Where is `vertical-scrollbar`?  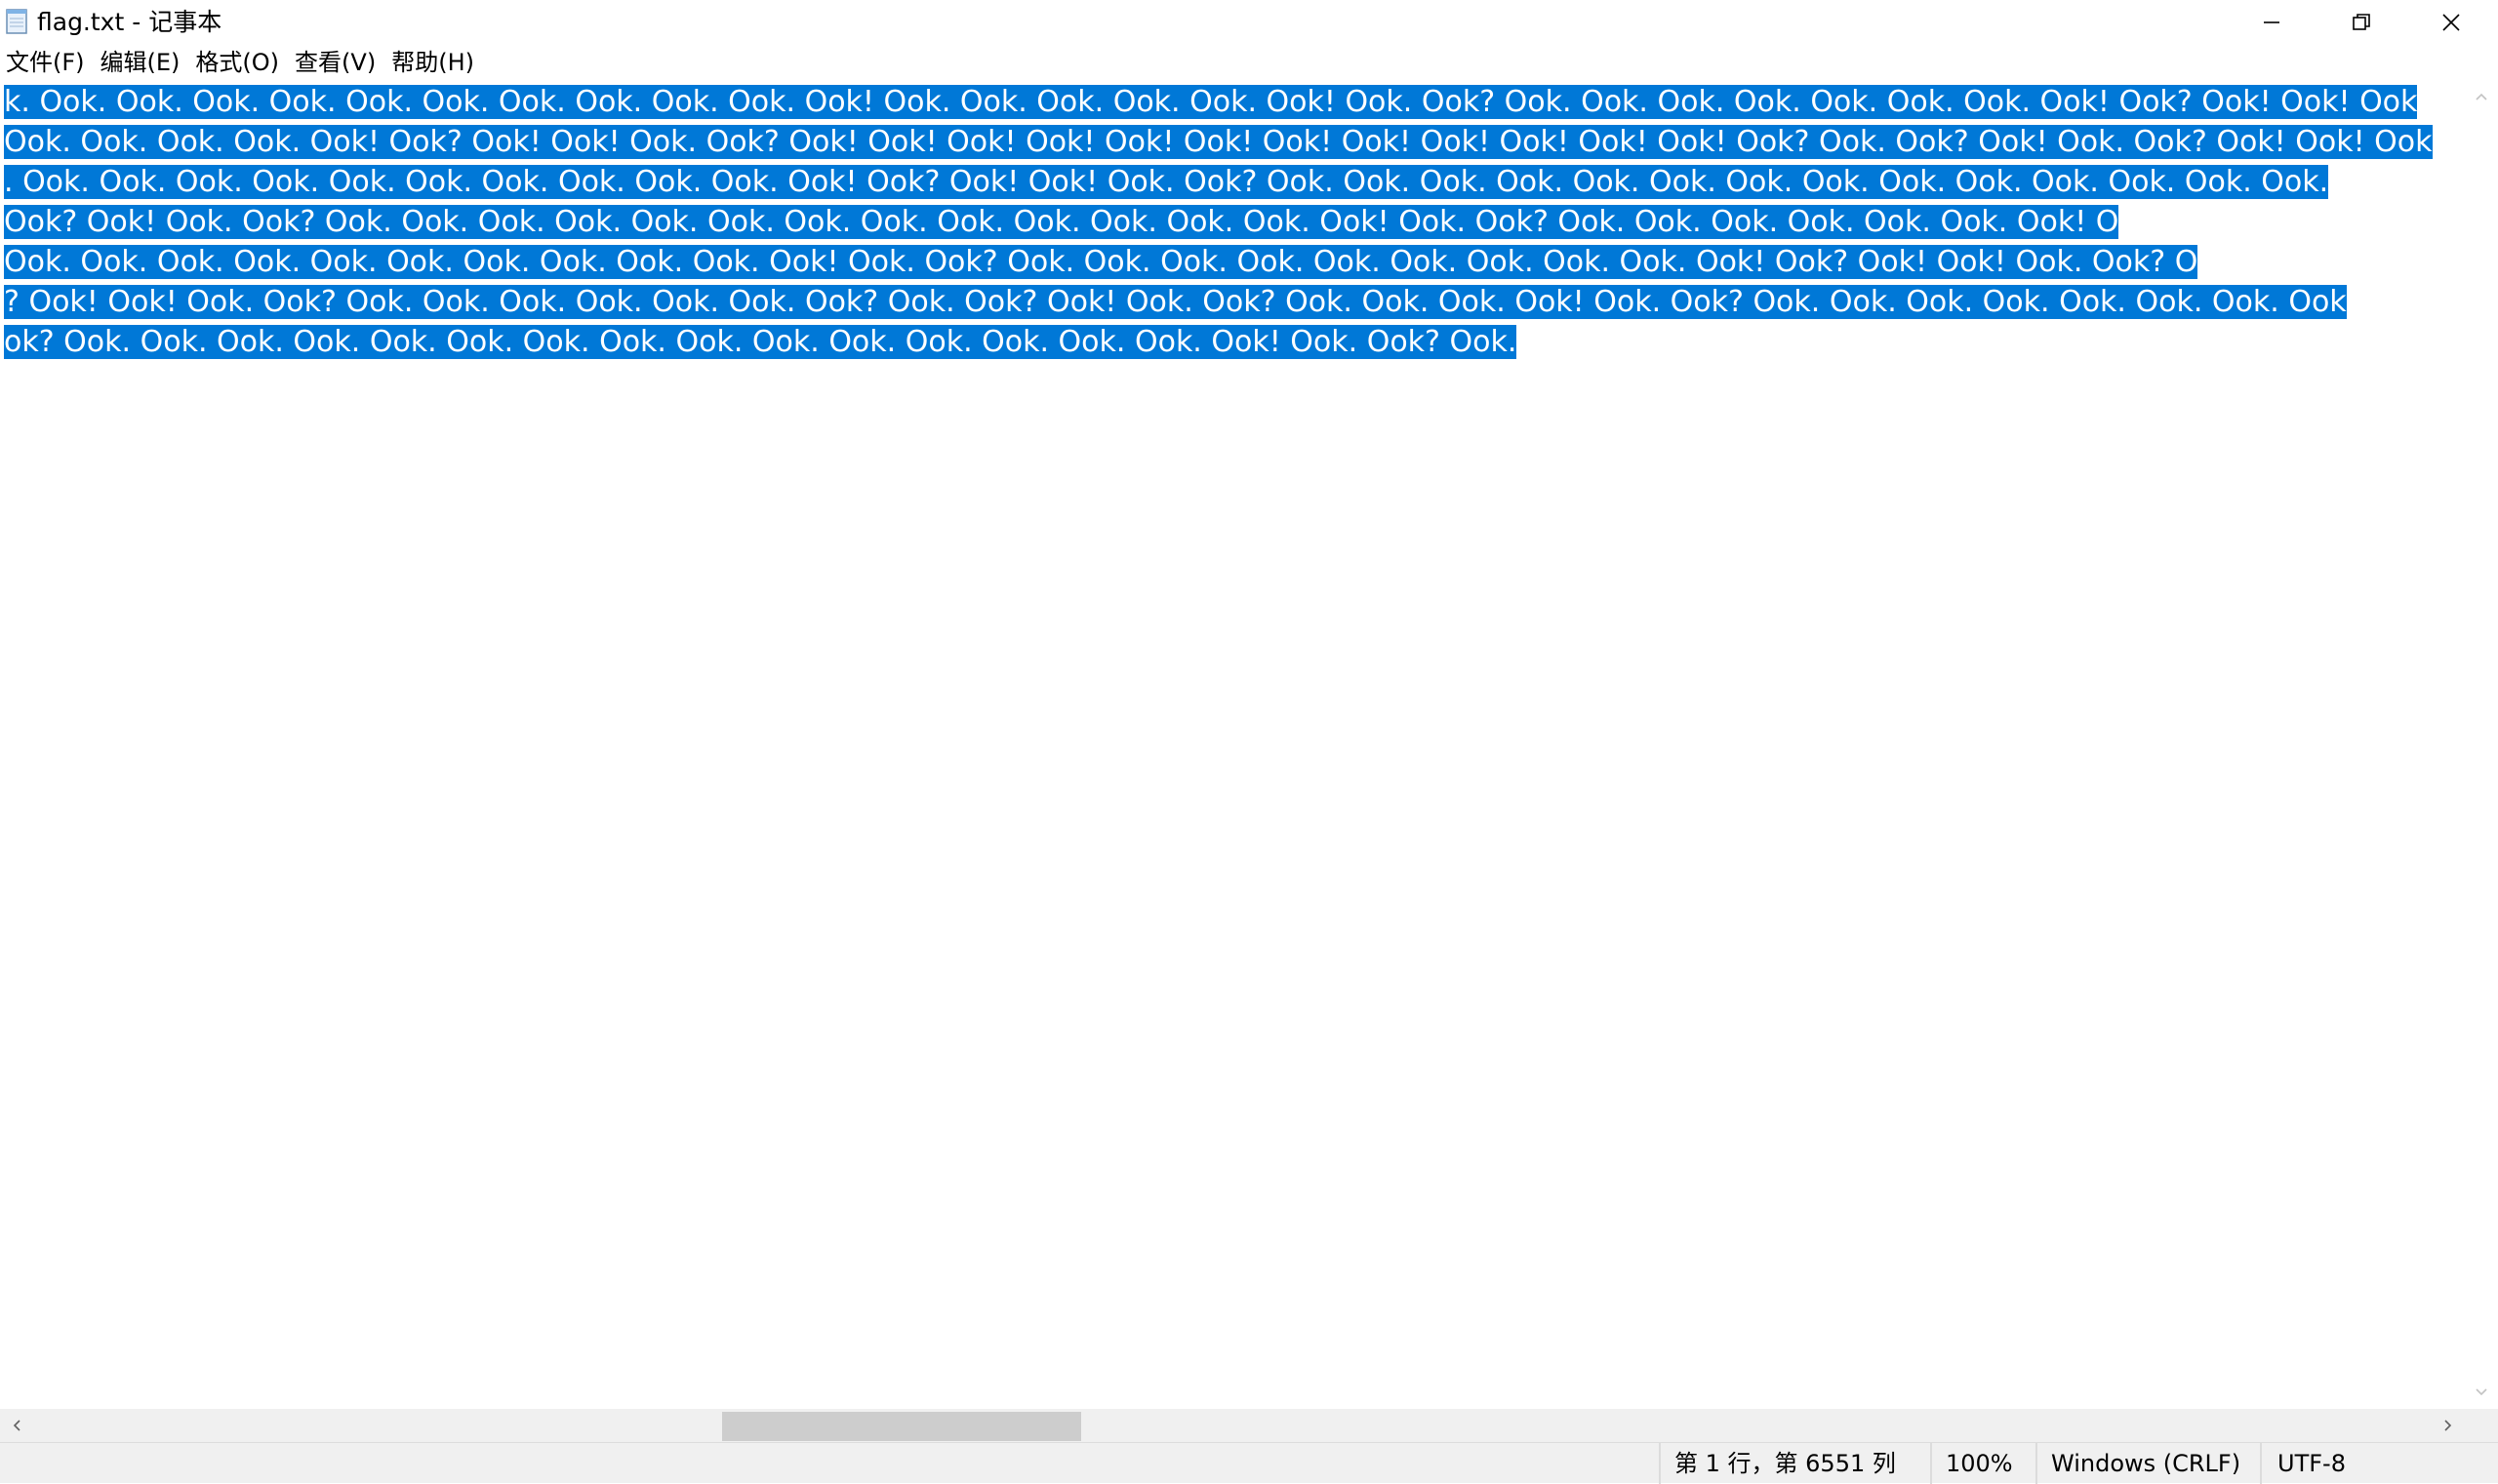 vertical-scrollbar is located at coordinates (2481, 744).